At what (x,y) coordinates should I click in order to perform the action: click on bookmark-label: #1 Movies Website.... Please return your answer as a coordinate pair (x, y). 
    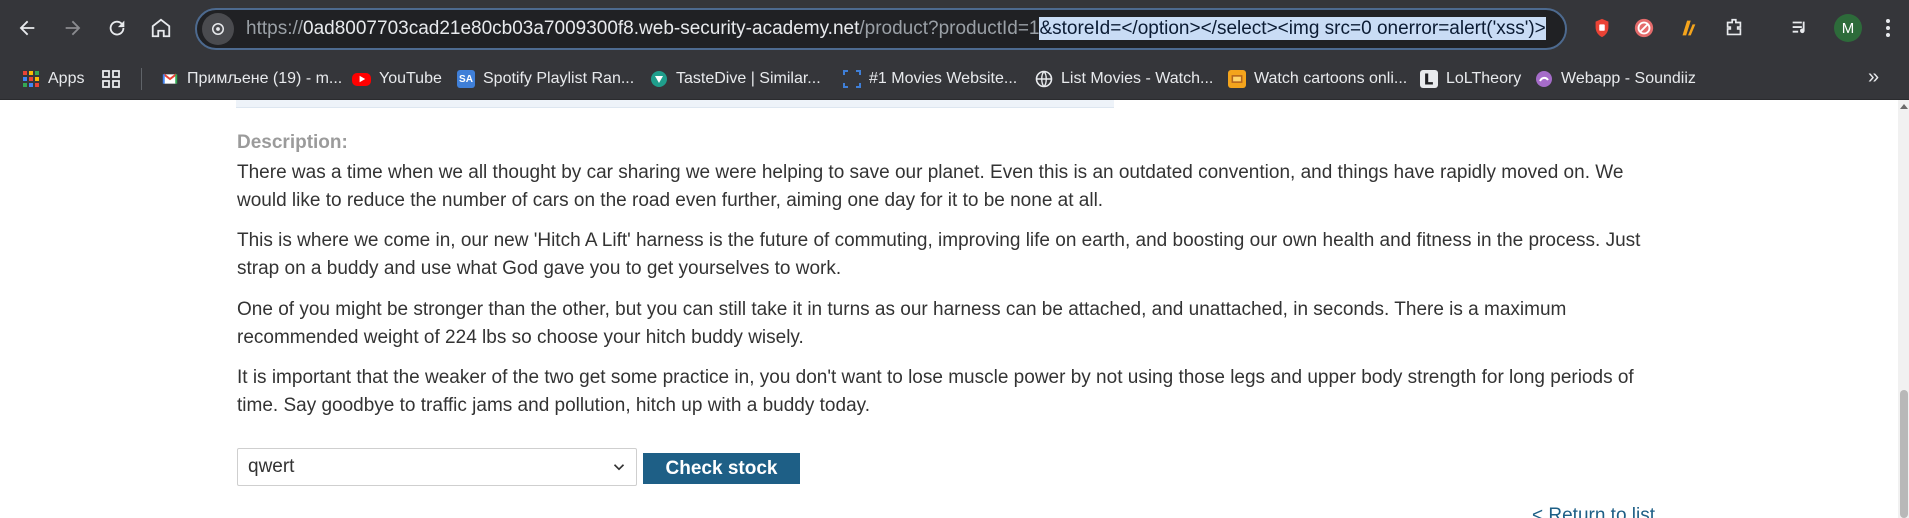
    Looking at the image, I should click on (943, 78).